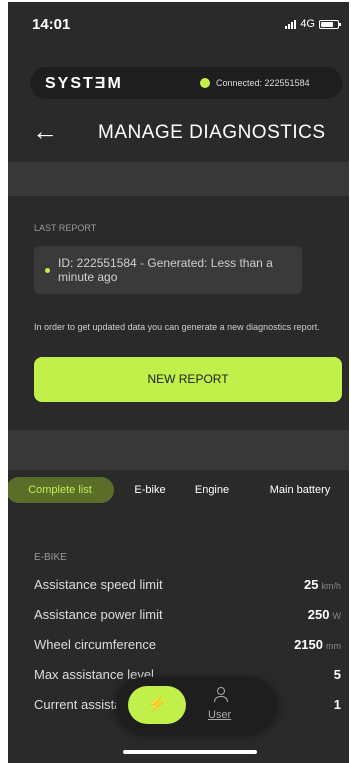 Image resolution: width=351 pixels, height=763 pixels. I want to click on network-label: 4G, so click(307, 24).